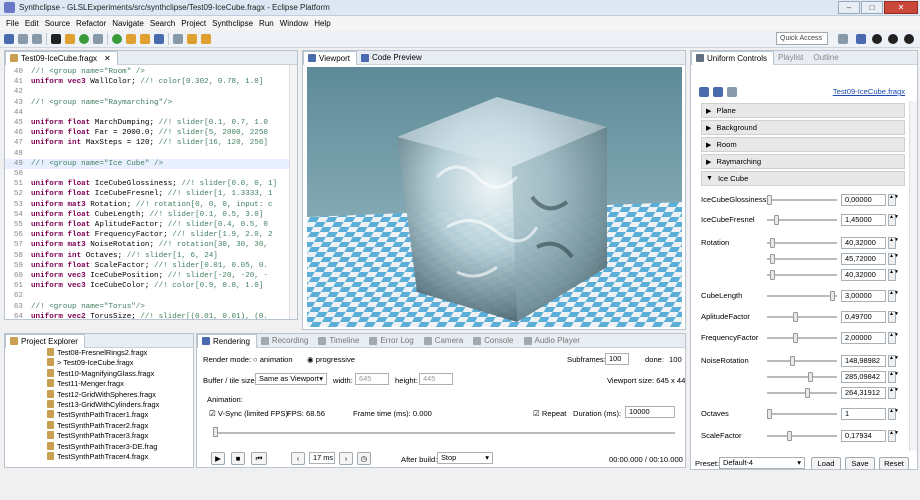  I want to click on run-icon, so click(84, 38).